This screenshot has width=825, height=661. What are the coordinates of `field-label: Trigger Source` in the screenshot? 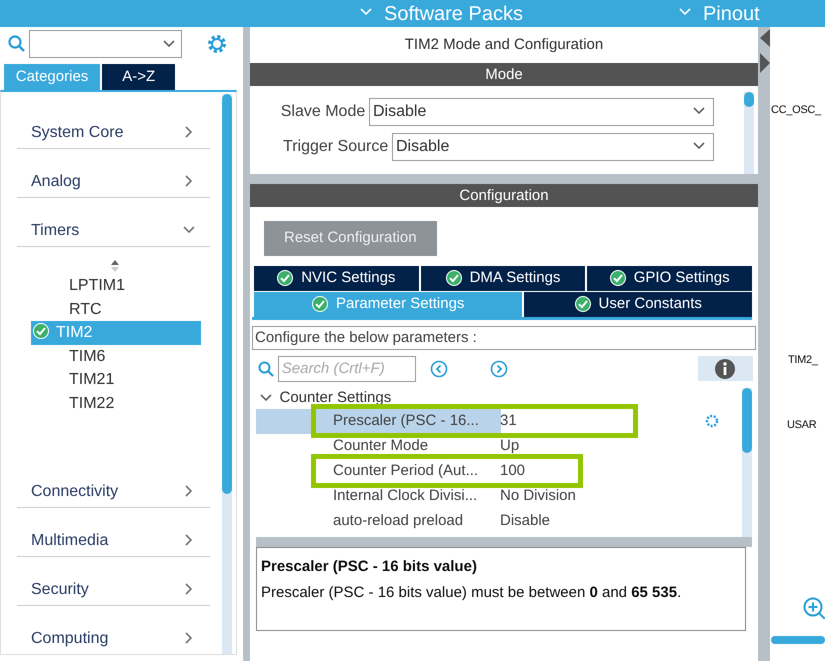 It's located at (335, 147).